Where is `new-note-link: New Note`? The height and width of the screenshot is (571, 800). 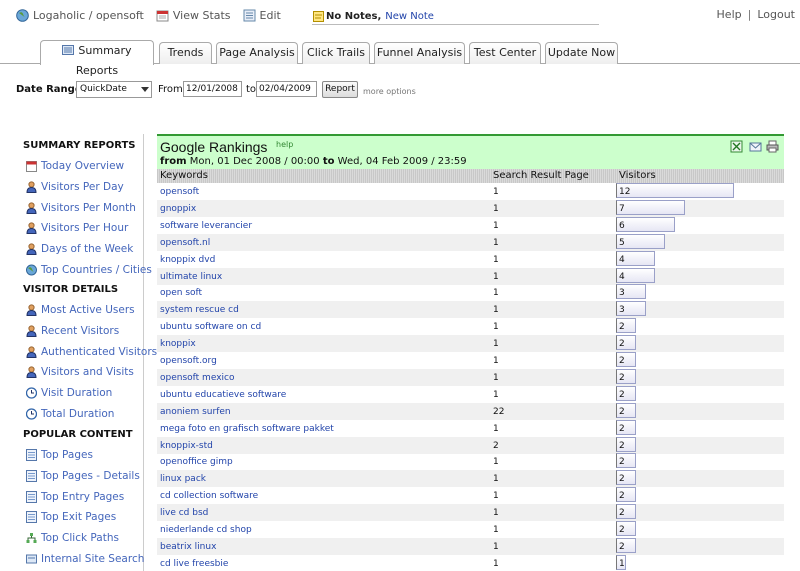 new-note-link: New Note is located at coordinates (409, 16).